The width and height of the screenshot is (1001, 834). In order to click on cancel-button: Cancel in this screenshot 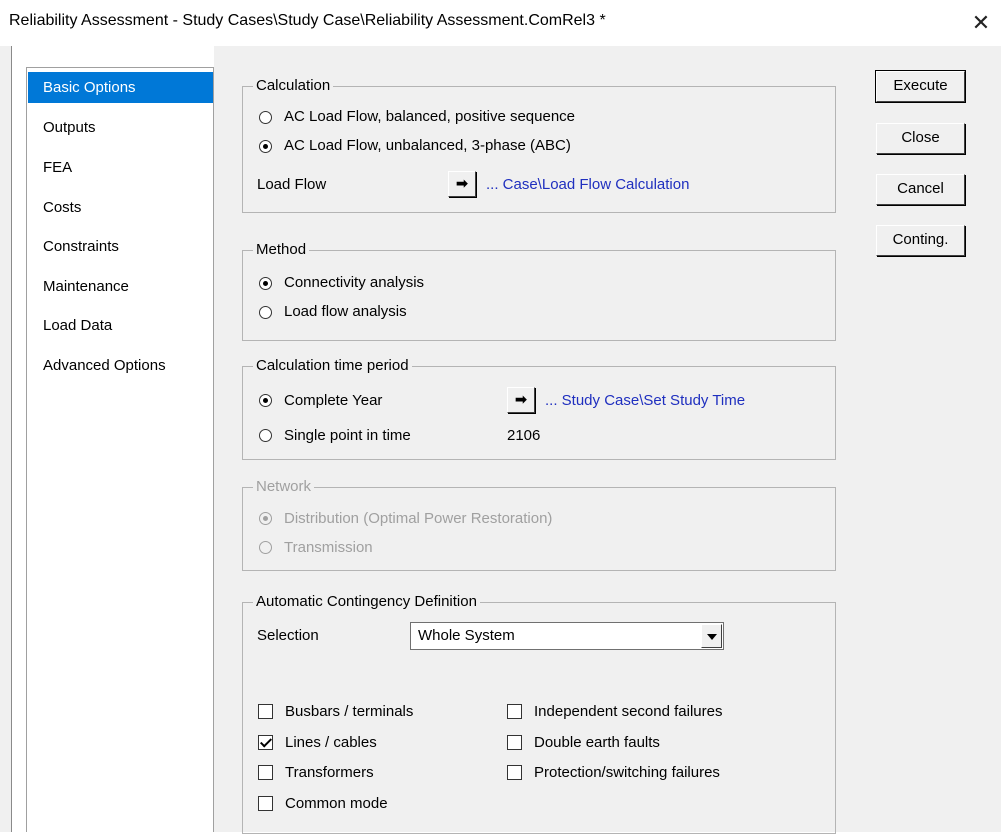, I will do `click(920, 189)`.